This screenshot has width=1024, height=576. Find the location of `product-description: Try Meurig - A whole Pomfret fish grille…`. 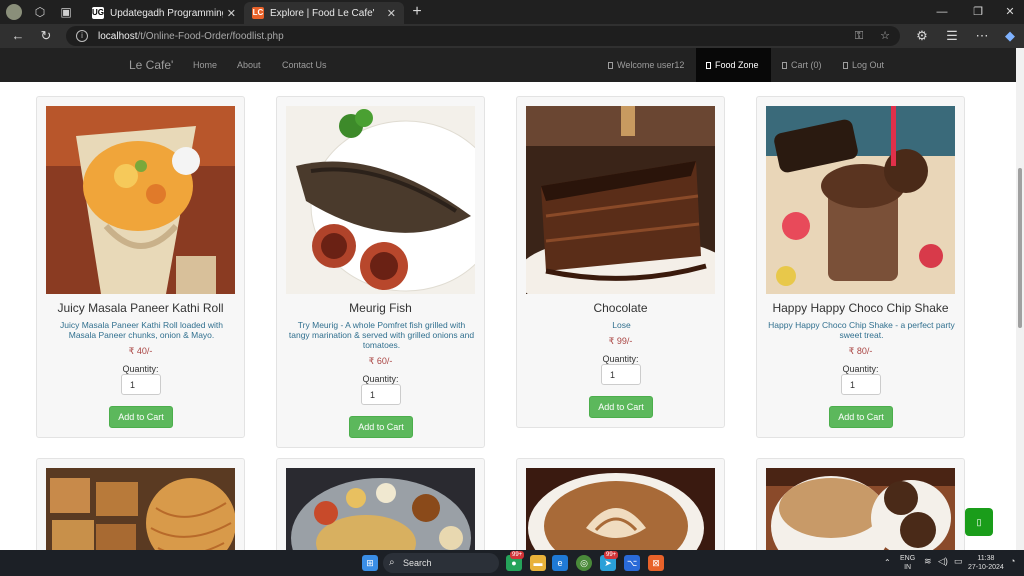

product-description: Try Meurig - A whole Pomfret fish grille… is located at coordinates (381, 335).